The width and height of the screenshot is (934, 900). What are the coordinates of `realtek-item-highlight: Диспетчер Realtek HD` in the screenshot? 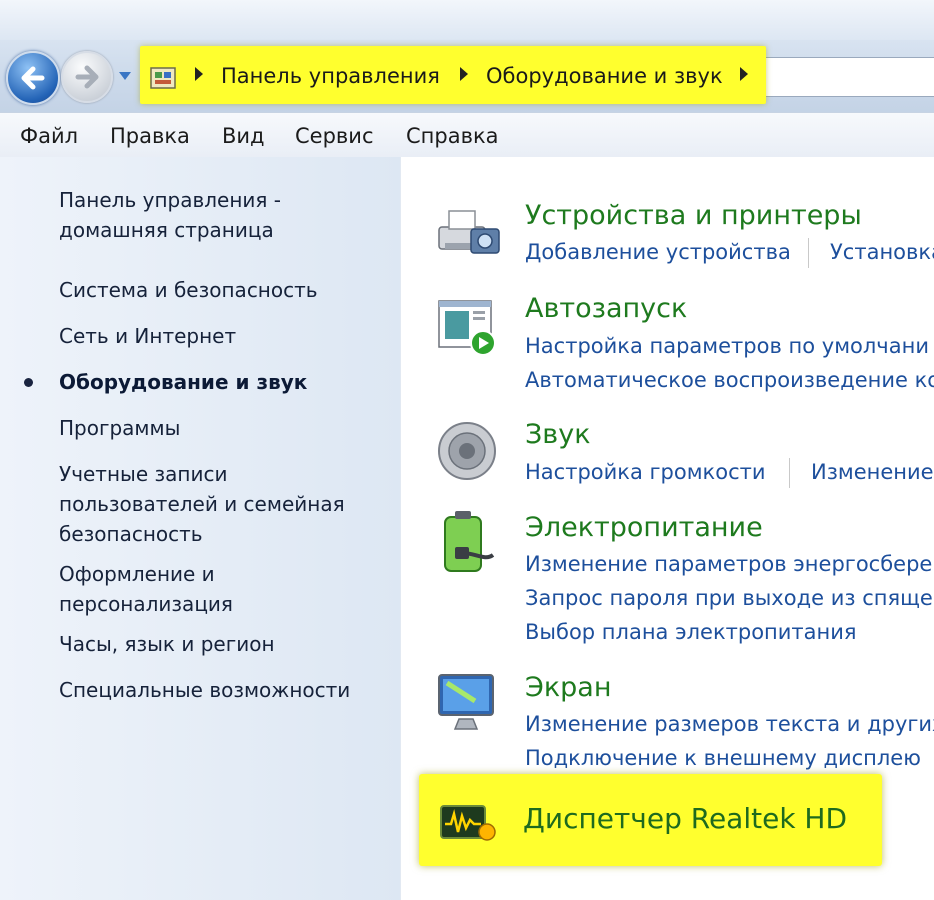 It's located at (650, 820).